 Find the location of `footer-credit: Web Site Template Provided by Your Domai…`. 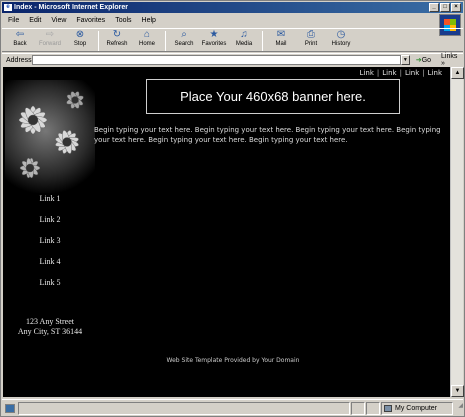

footer-credit: Web Site Template Provided by Your Domai… is located at coordinates (233, 360).